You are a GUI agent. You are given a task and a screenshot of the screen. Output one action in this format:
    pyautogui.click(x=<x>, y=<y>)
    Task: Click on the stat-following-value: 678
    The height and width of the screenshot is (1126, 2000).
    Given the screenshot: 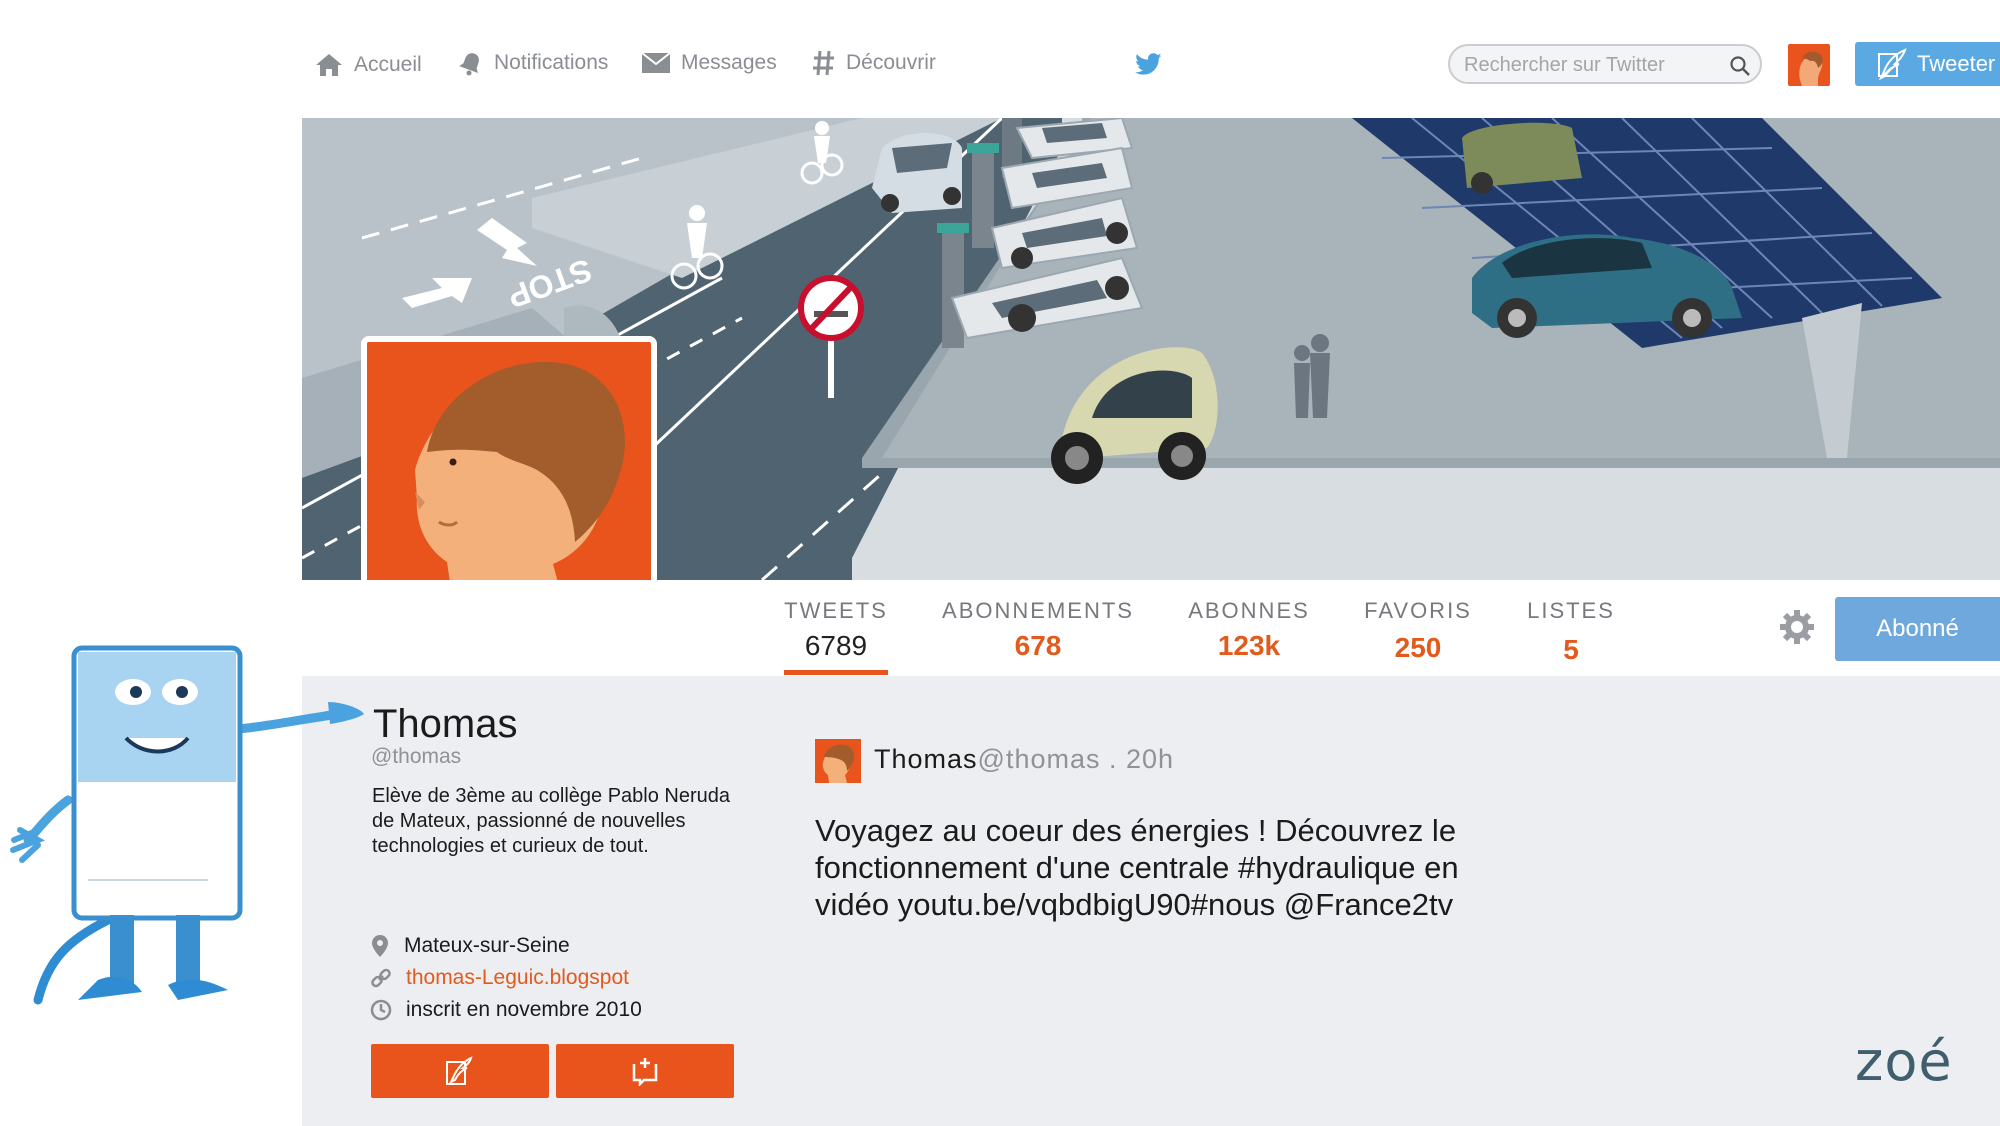 What is the action you would take?
    pyautogui.click(x=1038, y=645)
    